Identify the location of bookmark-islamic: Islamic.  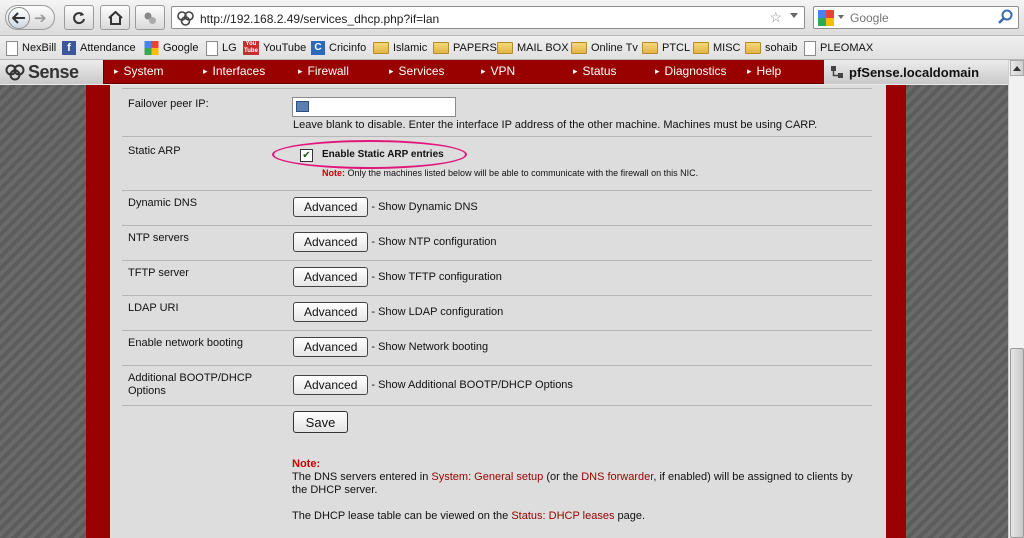
(400, 48).